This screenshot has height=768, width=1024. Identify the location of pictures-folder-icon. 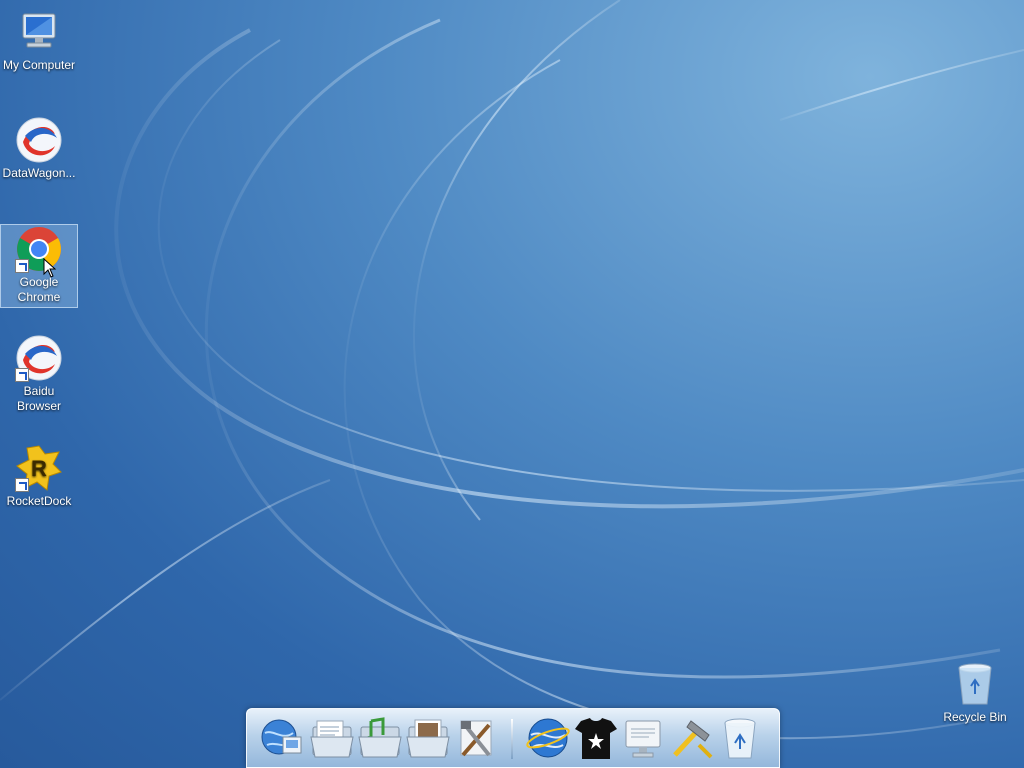
(428, 738).